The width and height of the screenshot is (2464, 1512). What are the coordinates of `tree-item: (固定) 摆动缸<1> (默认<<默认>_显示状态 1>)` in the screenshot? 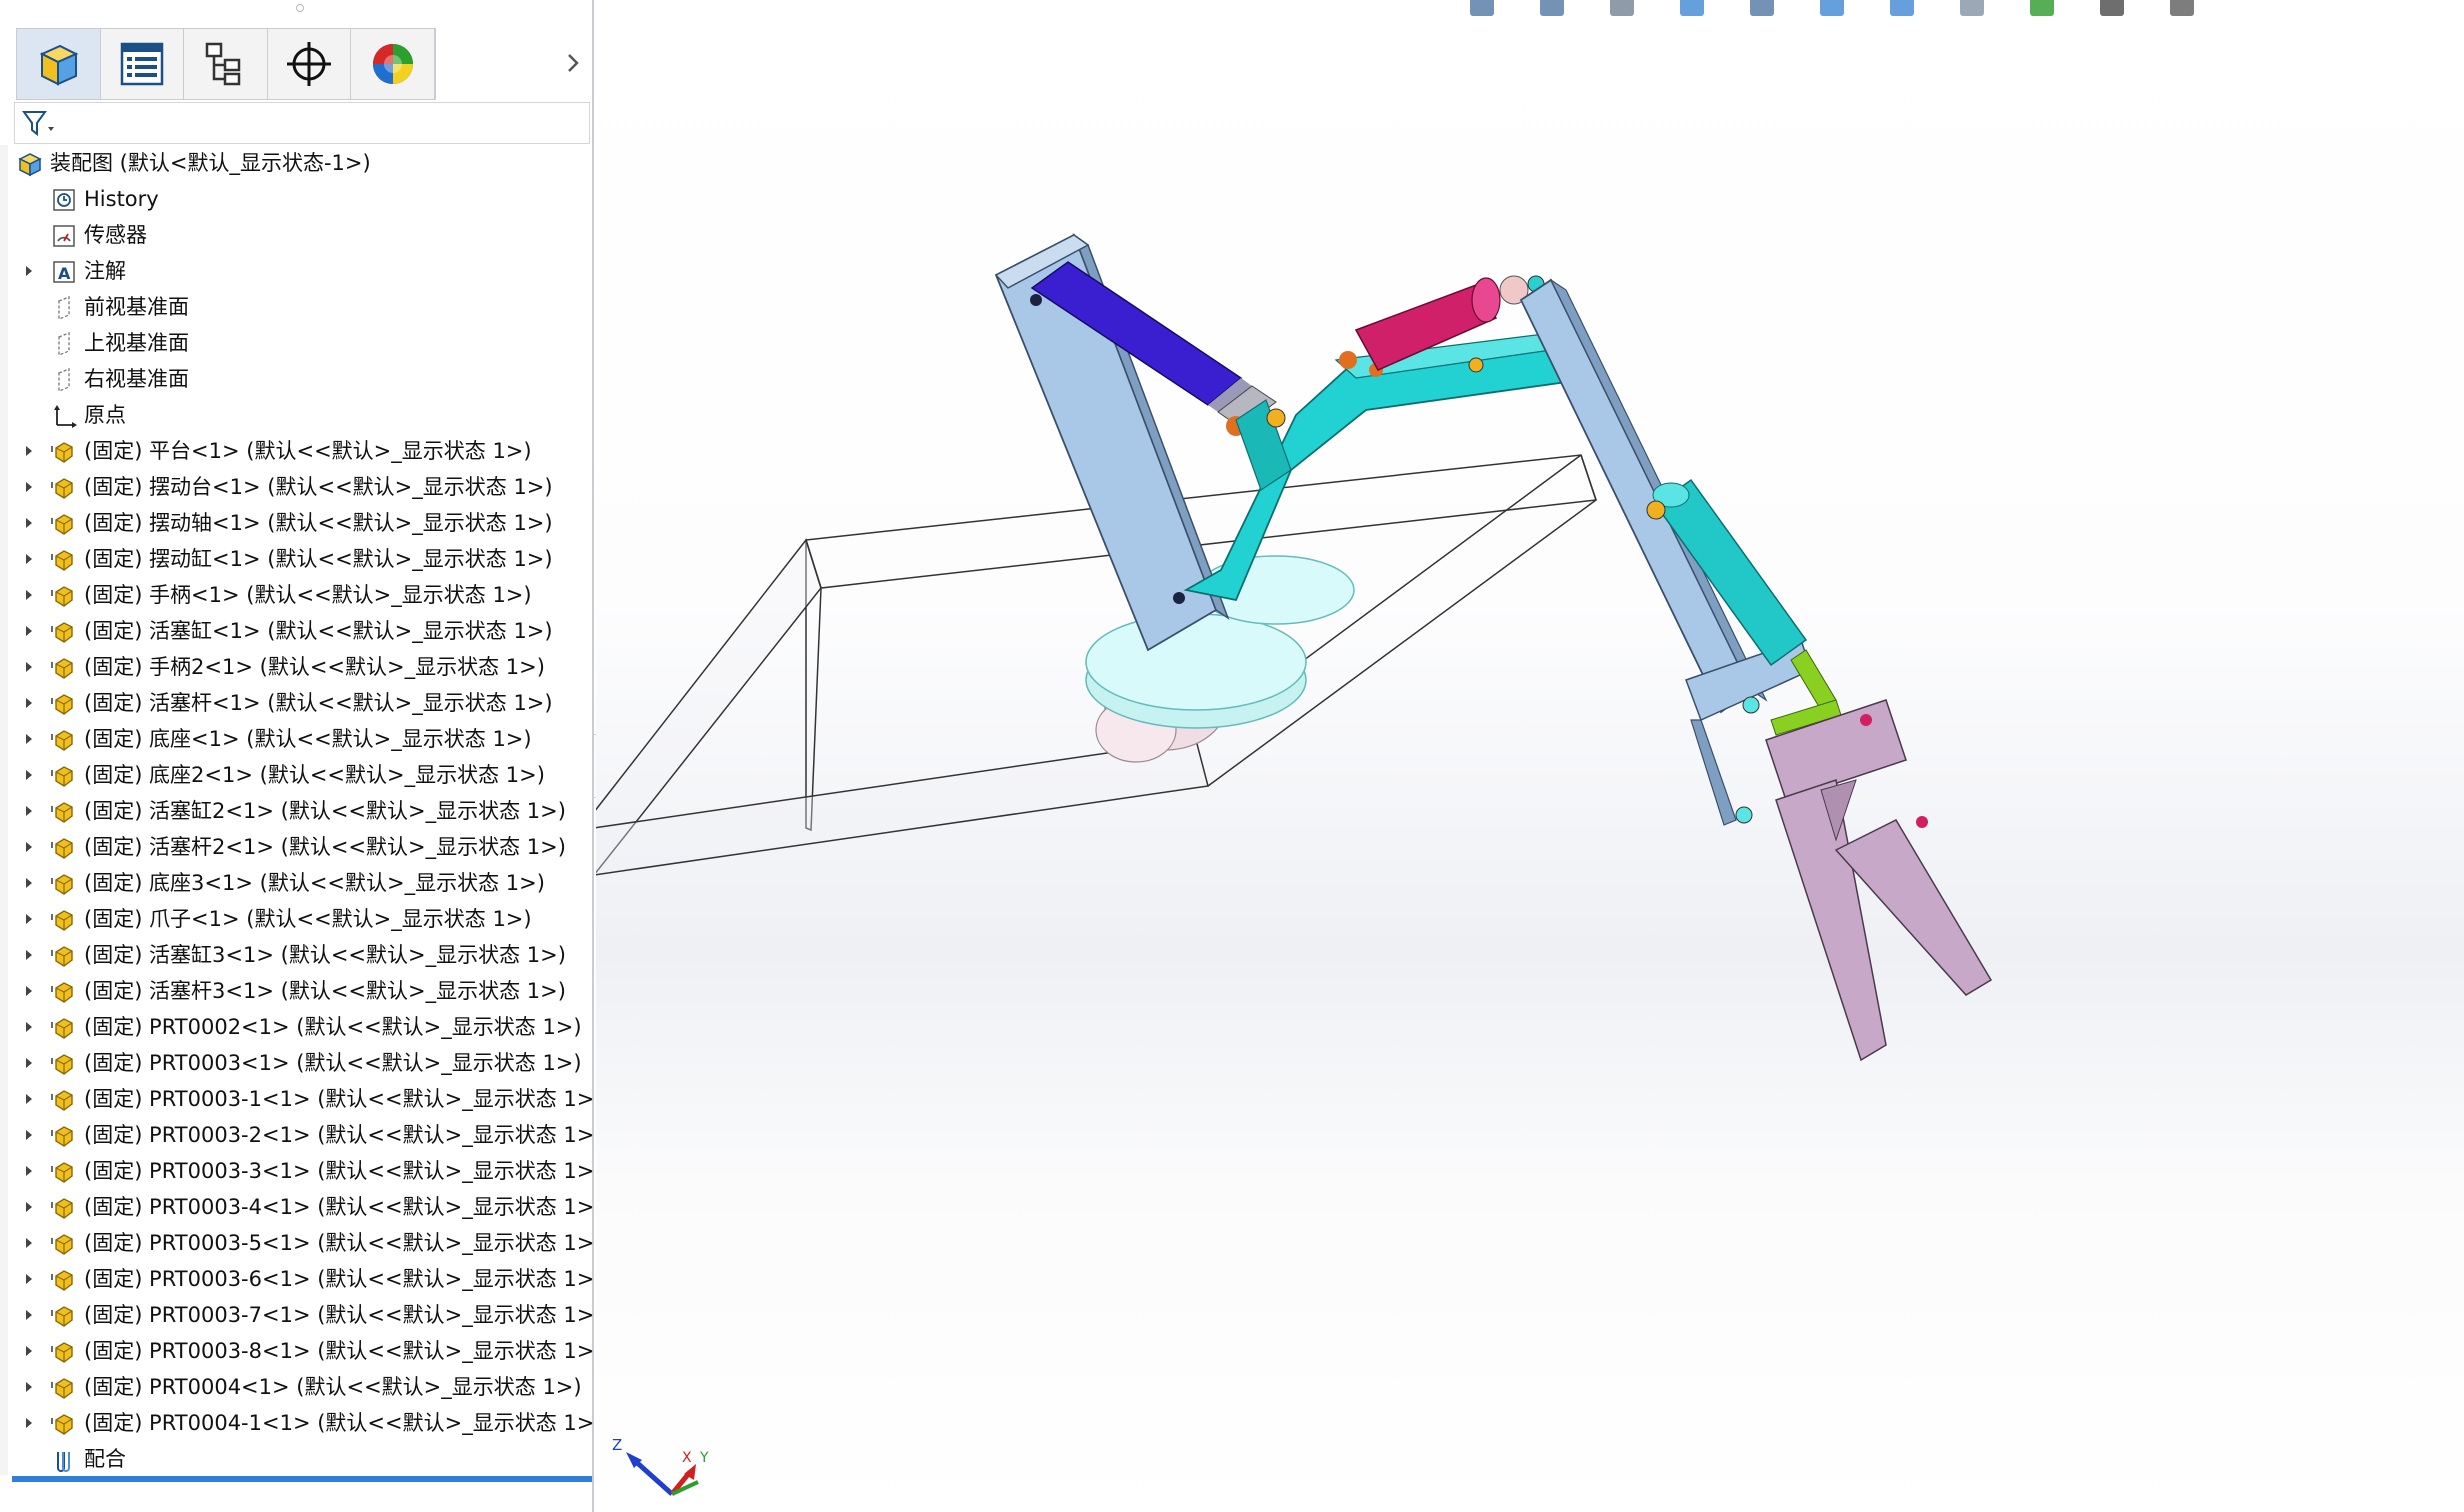 It's located at (295, 559).